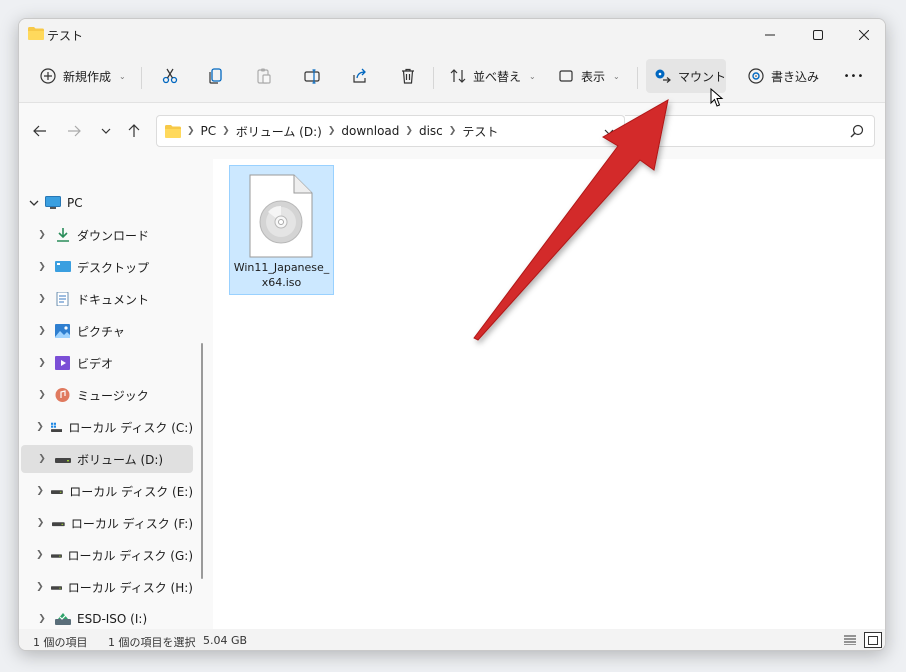 Image resolution: width=906 pixels, height=672 pixels. I want to click on chevron-down-icon, so click(106, 131).